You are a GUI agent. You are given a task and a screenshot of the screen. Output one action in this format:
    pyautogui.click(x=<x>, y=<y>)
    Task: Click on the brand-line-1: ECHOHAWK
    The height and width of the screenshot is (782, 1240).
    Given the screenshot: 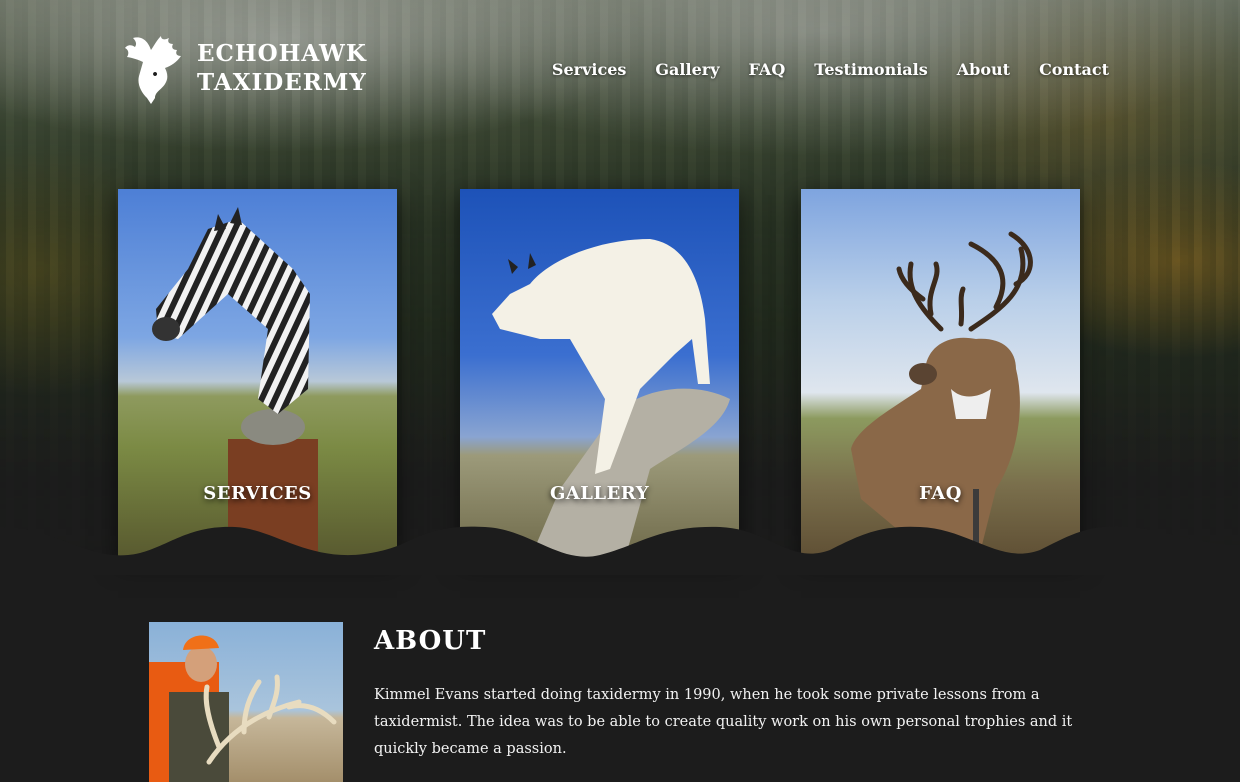 What is the action you would take?
    pyautogui.click(x=282, y=53)
    